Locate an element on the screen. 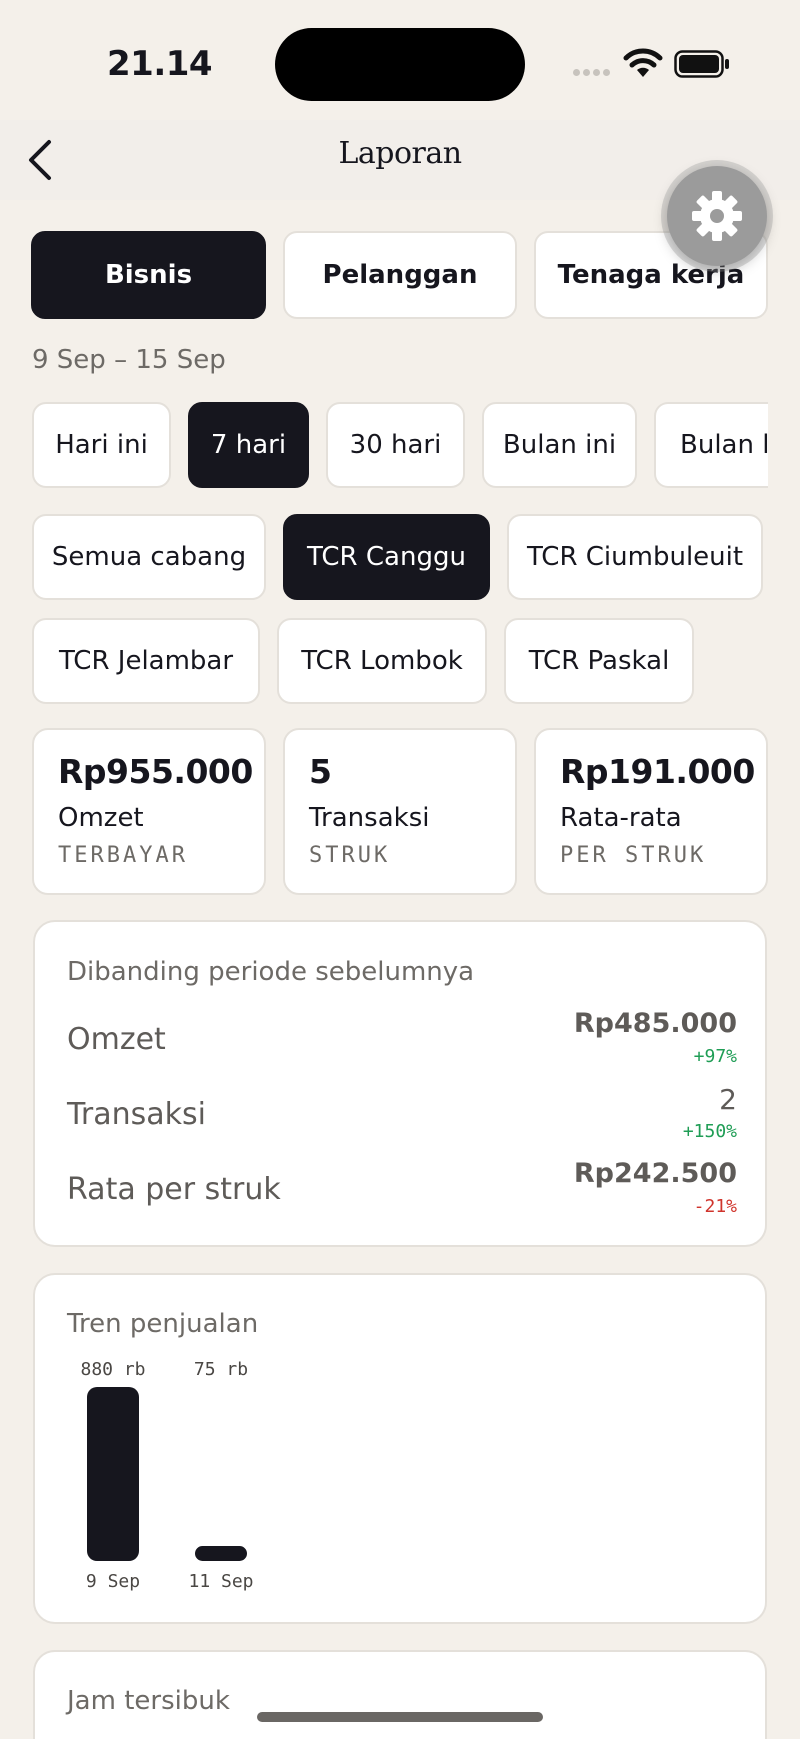 Image resolution: width=800 pixels, height=1739 pixels. stat-sub: TERBAYAR is located at coordinates (123, 855).